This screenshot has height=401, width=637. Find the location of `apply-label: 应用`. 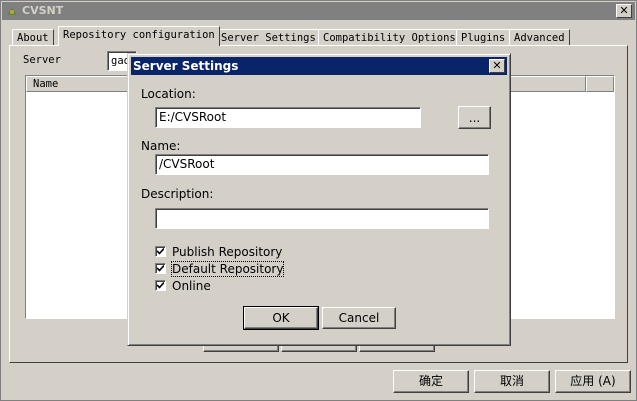

apply-label: 应用 is located at coordinates (582, 381).